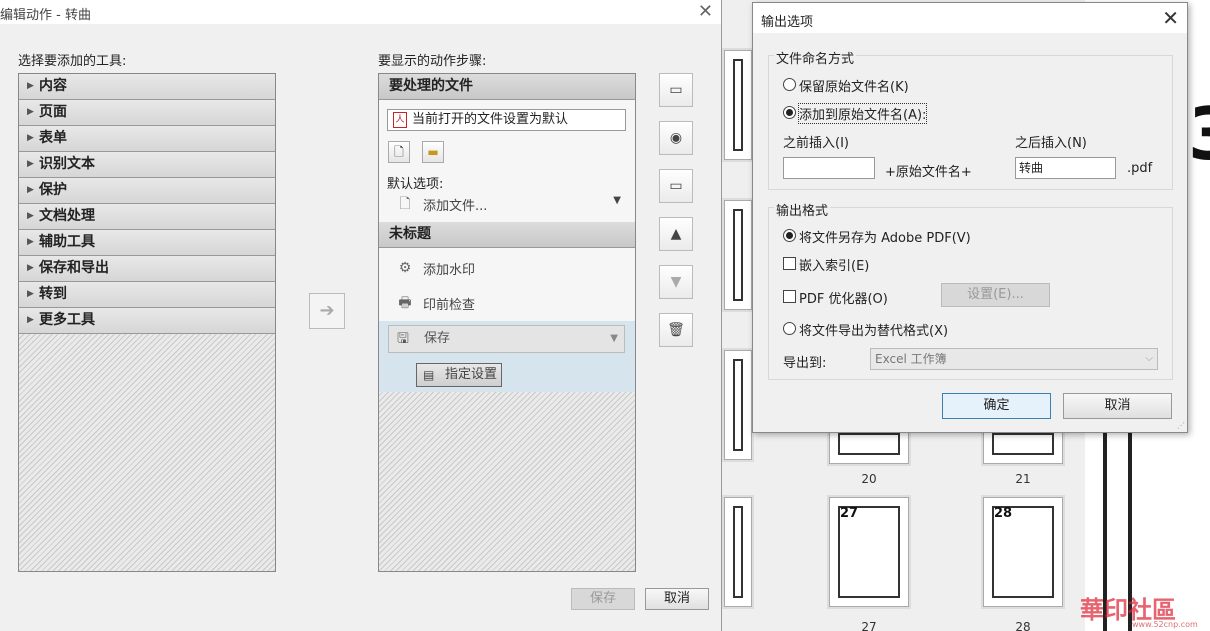 The height and width of the screenshot is (631, 1210). I want to click on add-panel-icon: ▭, so click(676, 90).